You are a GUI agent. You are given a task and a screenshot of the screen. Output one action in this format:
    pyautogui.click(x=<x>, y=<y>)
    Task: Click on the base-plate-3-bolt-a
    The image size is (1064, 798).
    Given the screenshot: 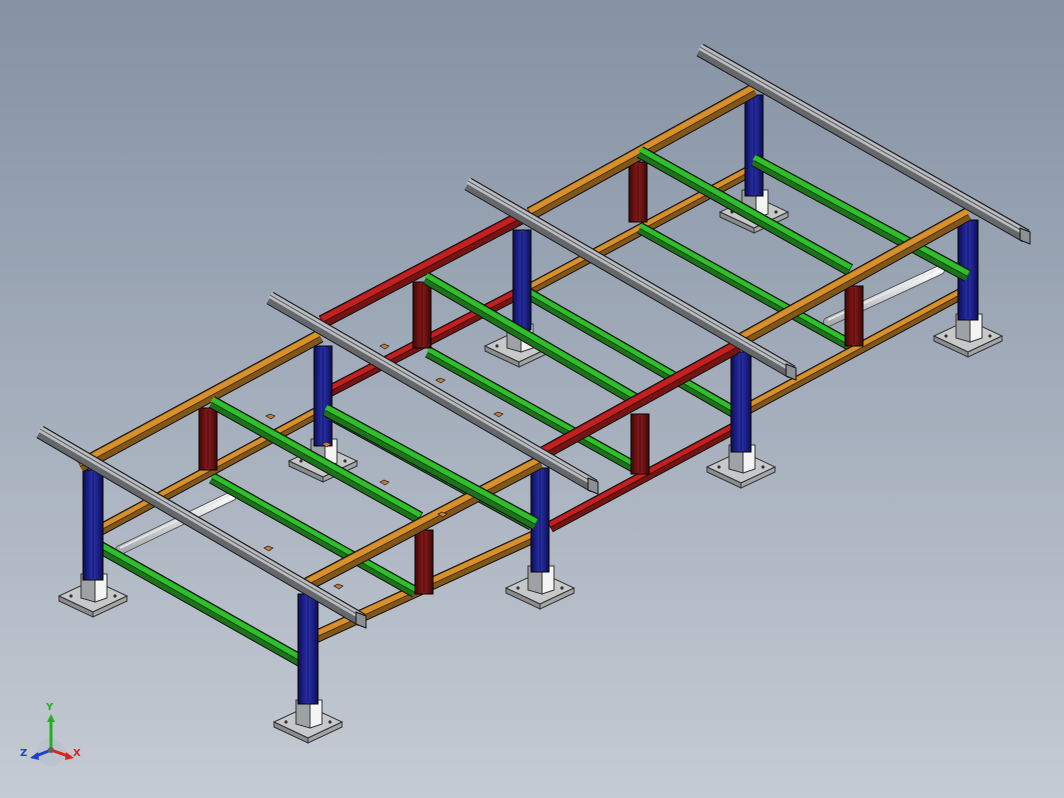 What is the action you would take?
    pyautogui.click(x=518, y=588)
    